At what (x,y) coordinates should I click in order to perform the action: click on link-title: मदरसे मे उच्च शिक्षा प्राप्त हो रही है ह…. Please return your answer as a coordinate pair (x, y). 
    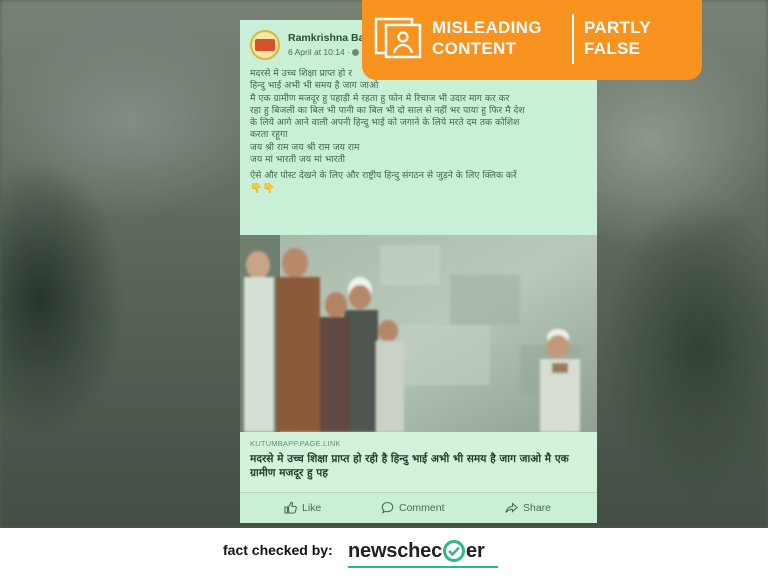
    Looking at the image, I should click on (409, 466).